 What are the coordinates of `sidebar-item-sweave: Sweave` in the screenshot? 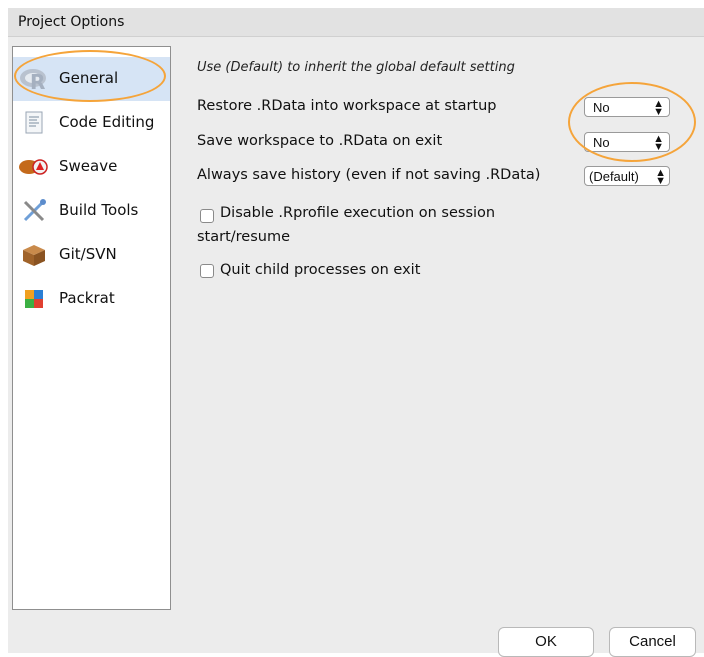 It's located at (91, 167).